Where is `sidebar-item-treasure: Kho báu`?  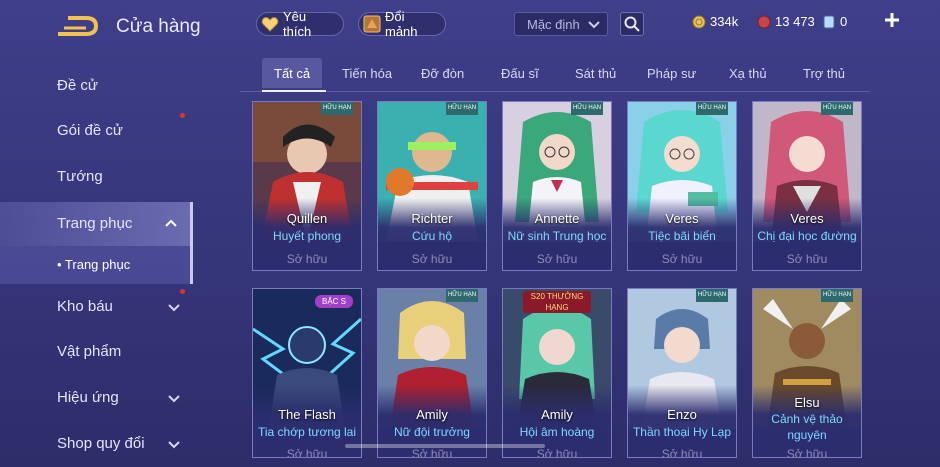 sidebar-item-treasure: Kho báu is located at coordinates (96, 307).